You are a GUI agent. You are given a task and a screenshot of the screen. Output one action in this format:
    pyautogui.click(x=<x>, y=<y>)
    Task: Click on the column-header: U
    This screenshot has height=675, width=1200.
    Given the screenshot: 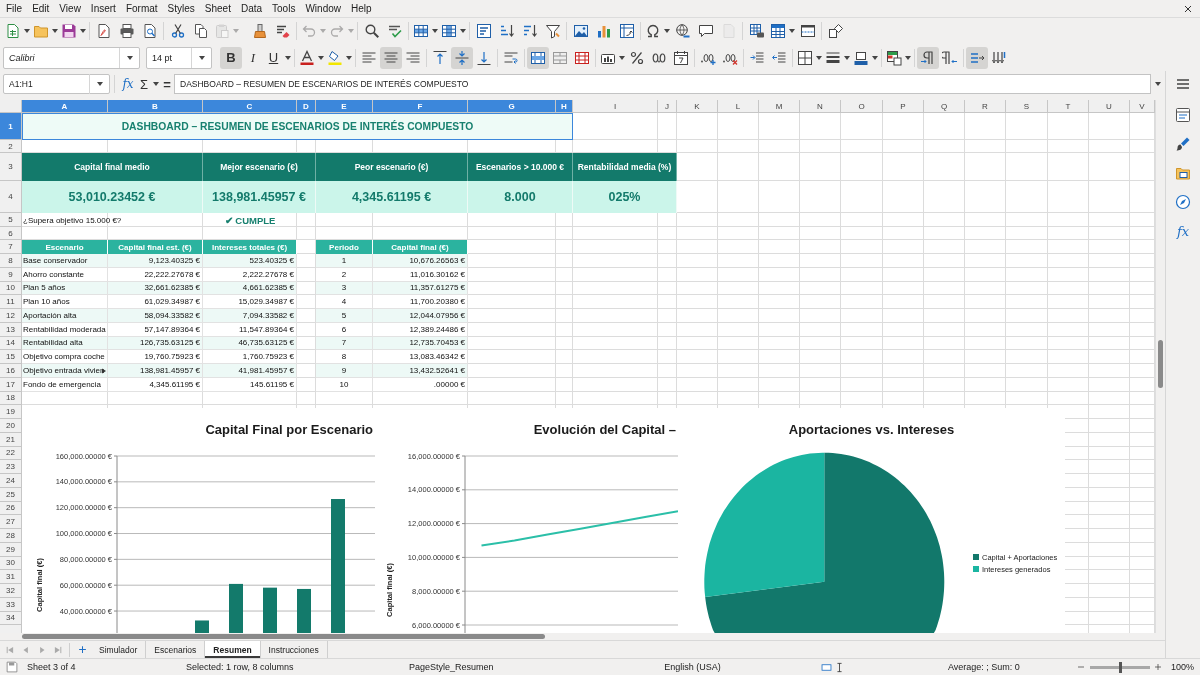 What is the action you would take?
    pyautogui.click(x=1109, y=106)
    